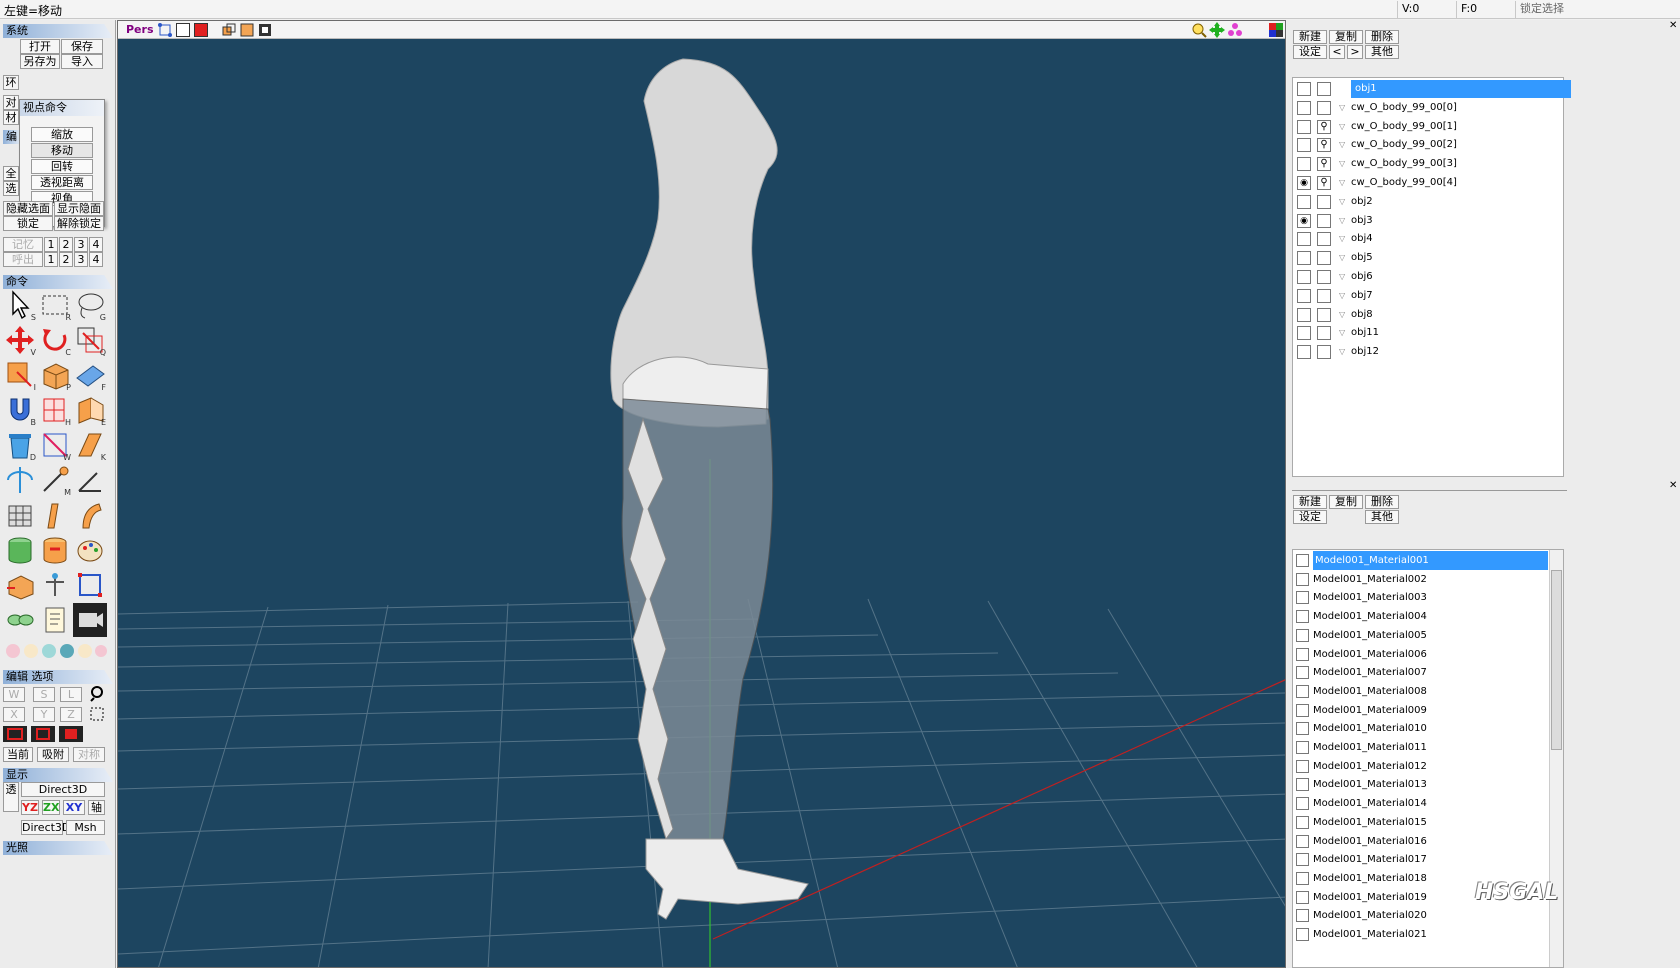 Image resolution: width=1680 pixels, height=968 pixels. Describe the element at coordinates (55, 515) in the screenshot. I see `bend-tool-icon` at that location.